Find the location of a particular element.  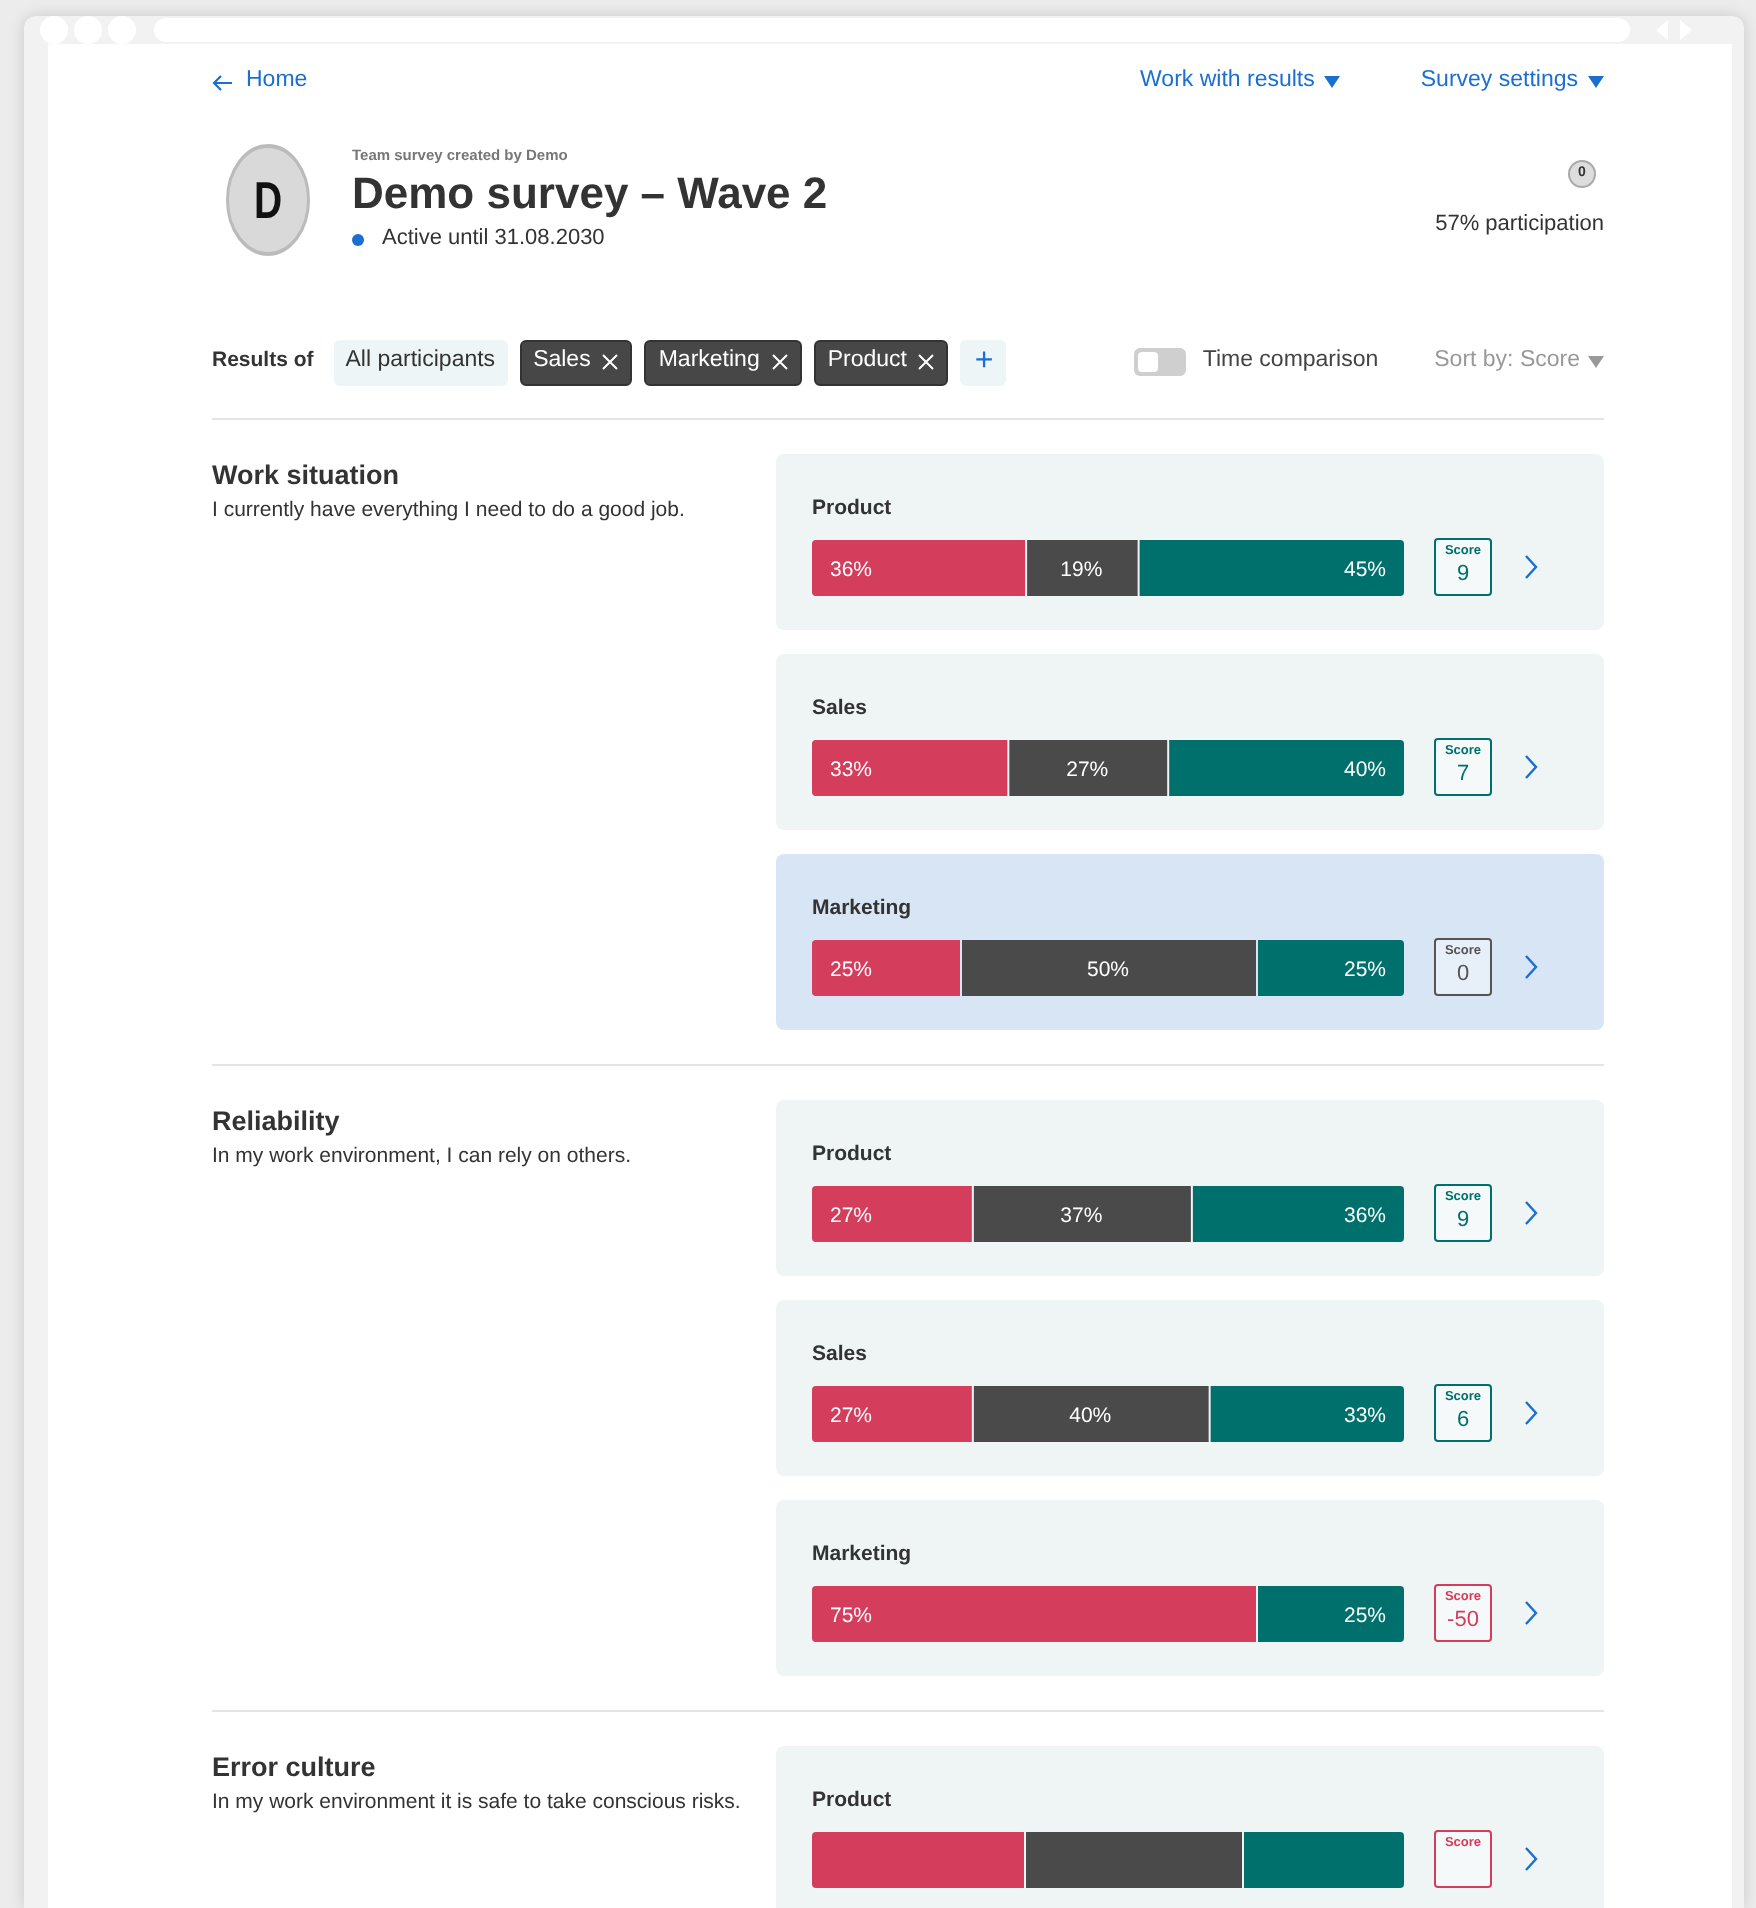

avatar: D is located at coordinates (268, 200).